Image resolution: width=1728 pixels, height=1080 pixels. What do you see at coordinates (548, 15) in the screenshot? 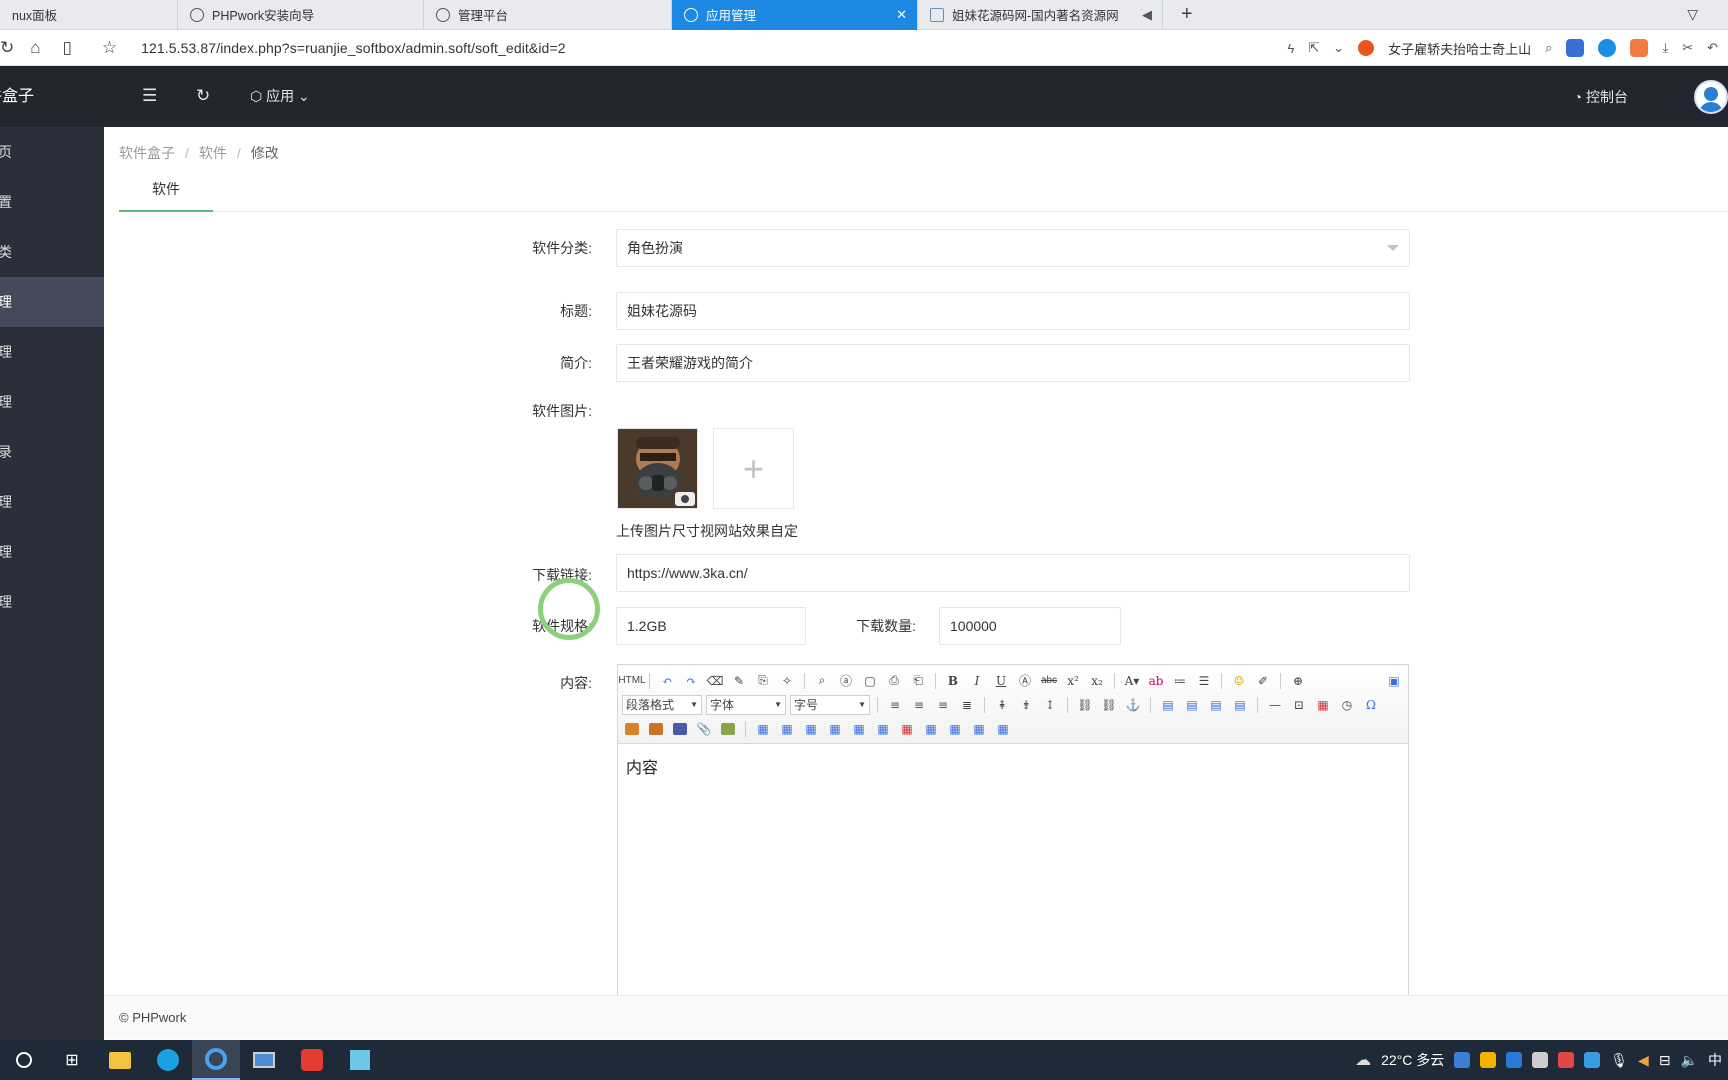
I see `browser-tab: 管理平台` at bounding box center [548, 15].